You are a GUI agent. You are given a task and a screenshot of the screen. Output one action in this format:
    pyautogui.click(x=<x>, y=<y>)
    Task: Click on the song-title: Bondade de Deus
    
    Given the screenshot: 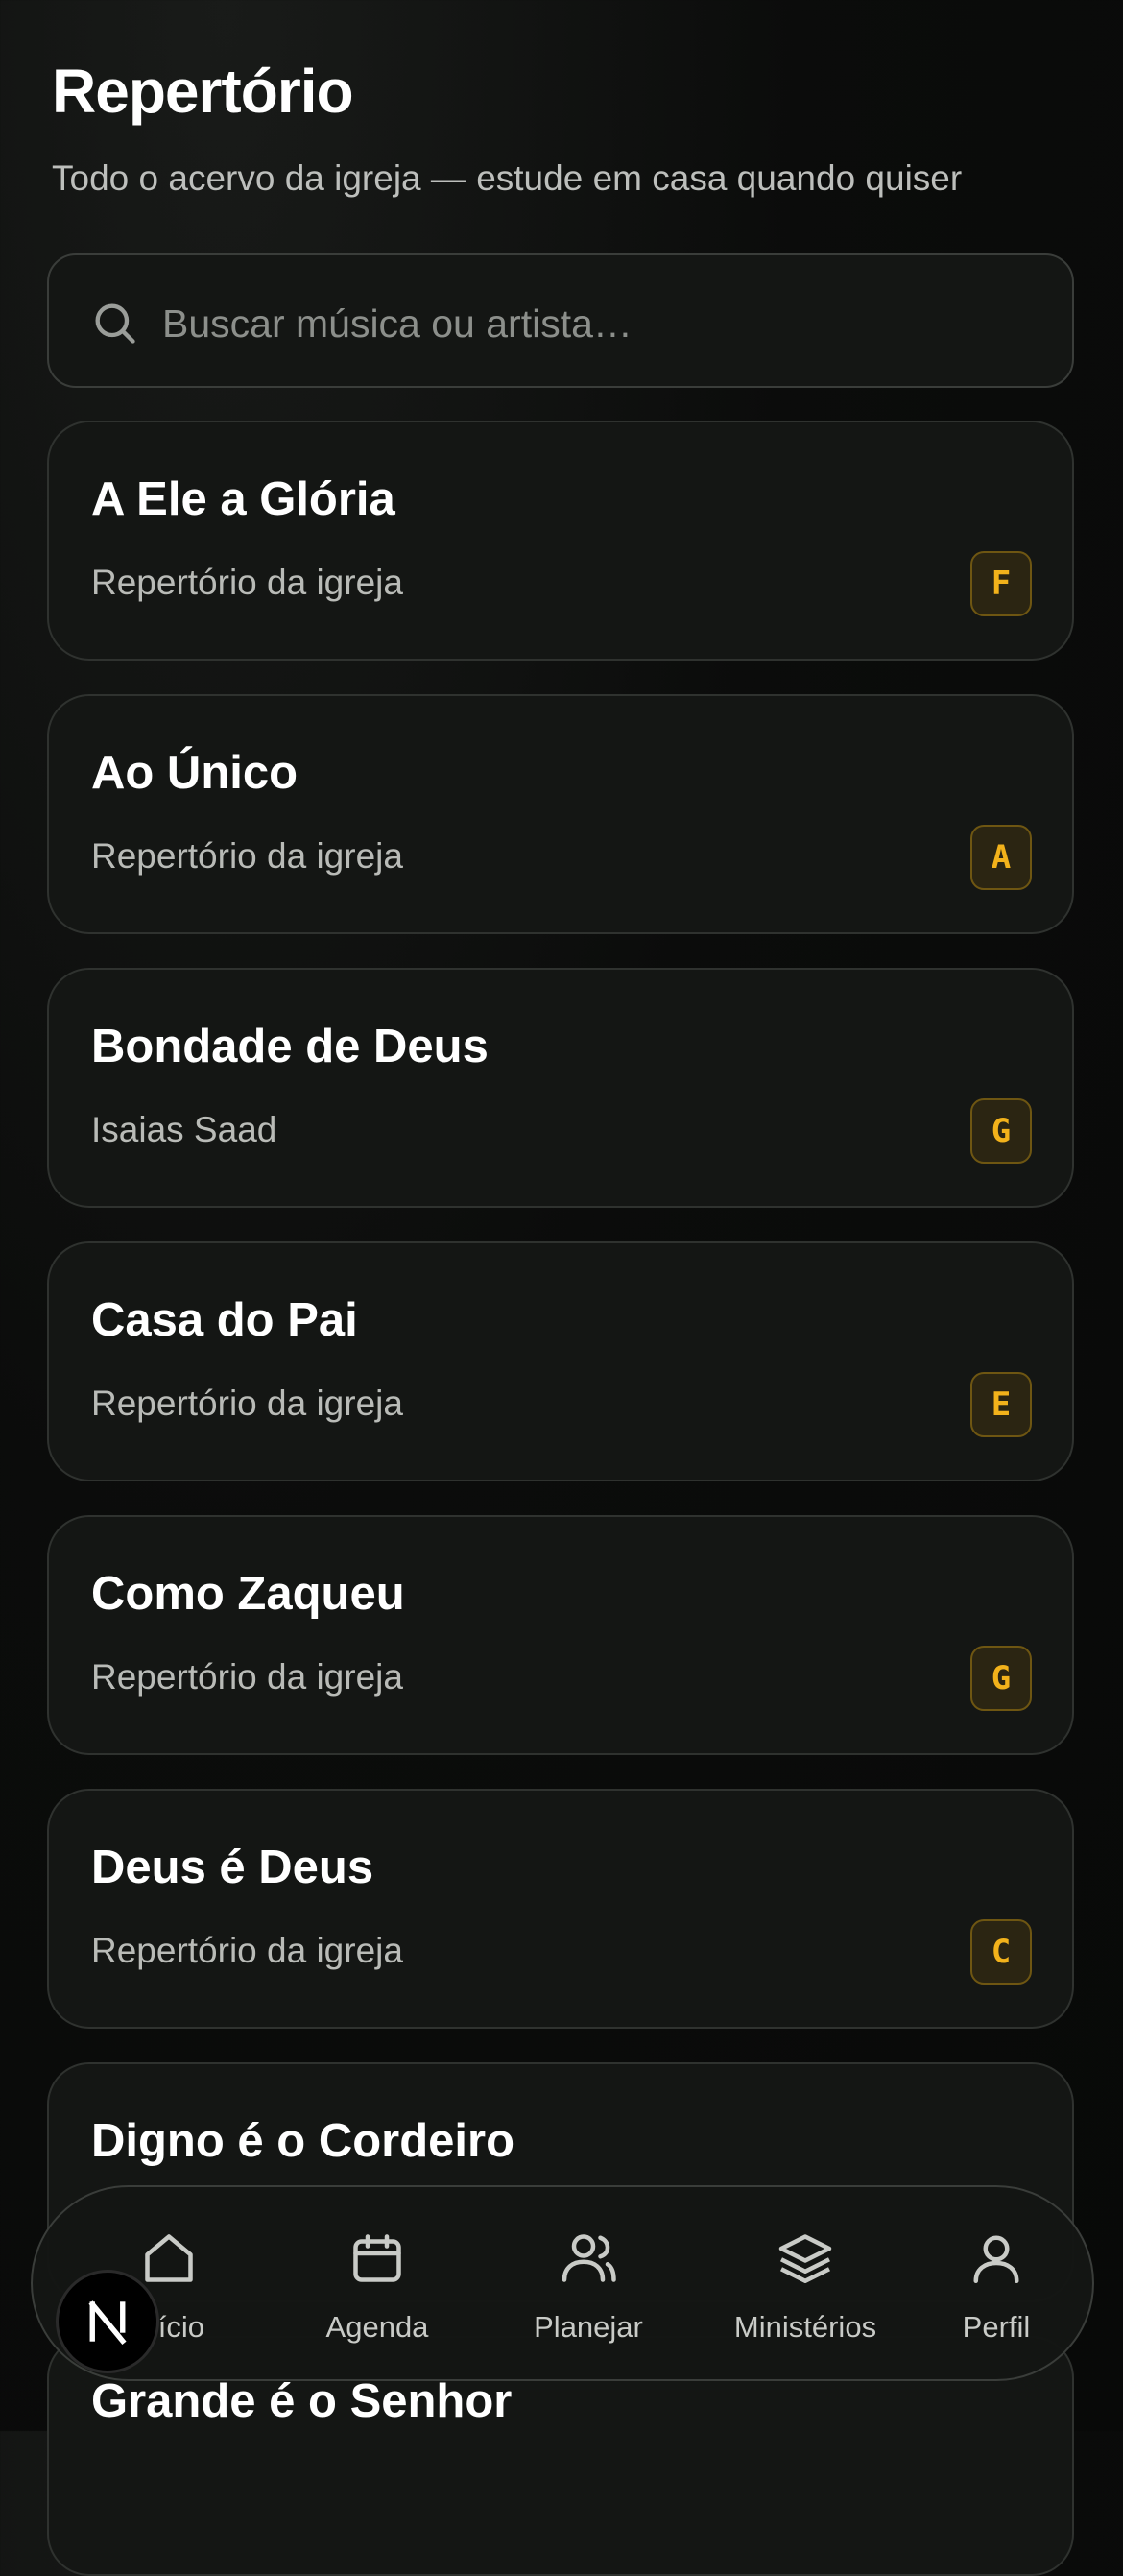 What is the action you would take?
    pyautogui.click(x=290, y=1046)
    